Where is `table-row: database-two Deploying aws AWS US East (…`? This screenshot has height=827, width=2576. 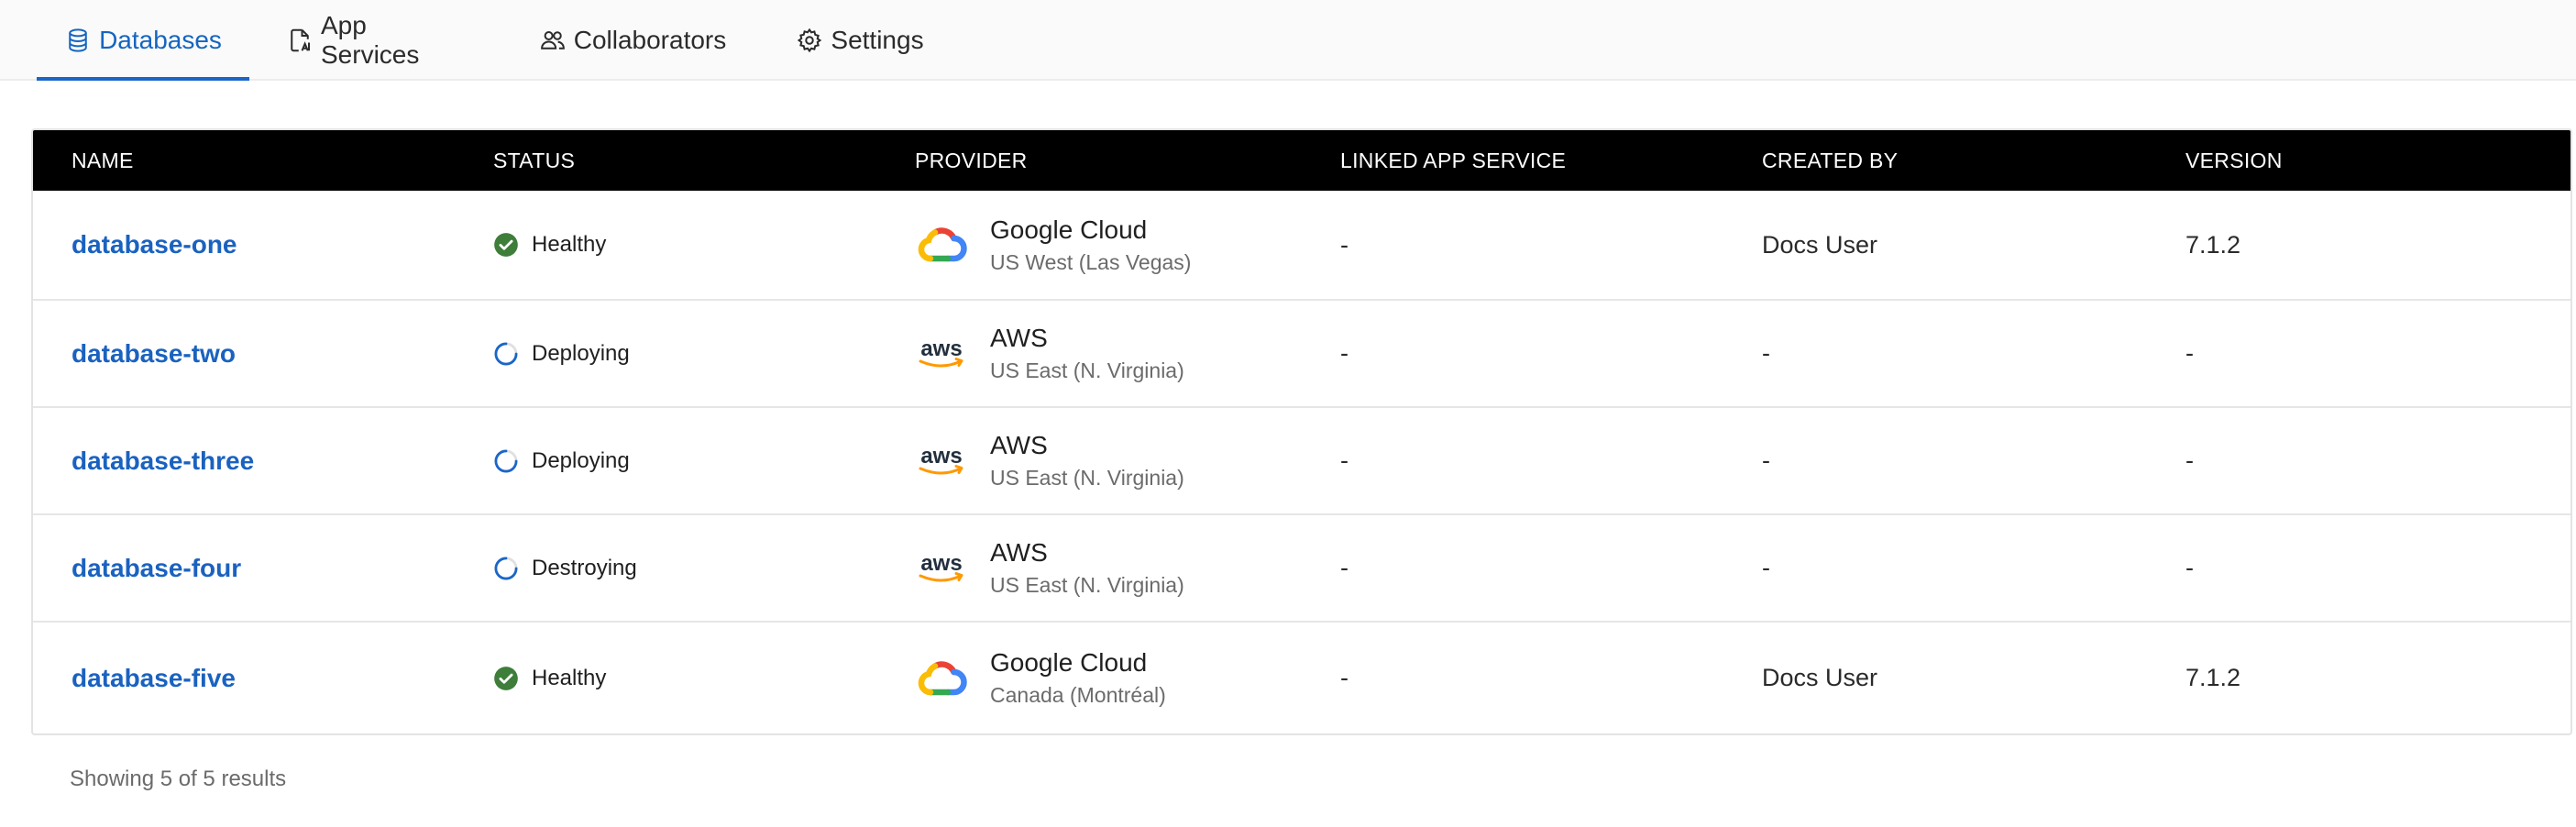 table-row: database-two Deploying aws AWS US East (… is located at coordinates (1301, 354).